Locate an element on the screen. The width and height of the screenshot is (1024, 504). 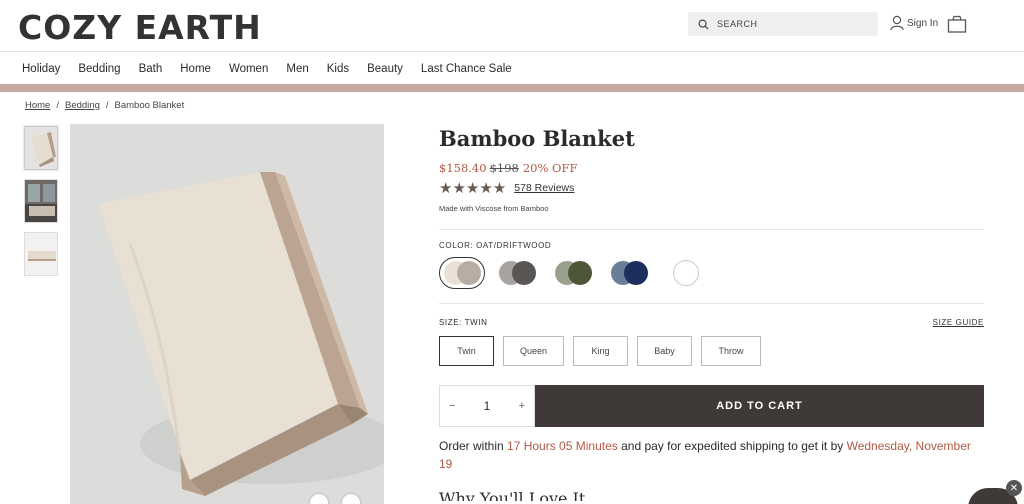
swatch-charcoal is located at coordinates (518, 273).